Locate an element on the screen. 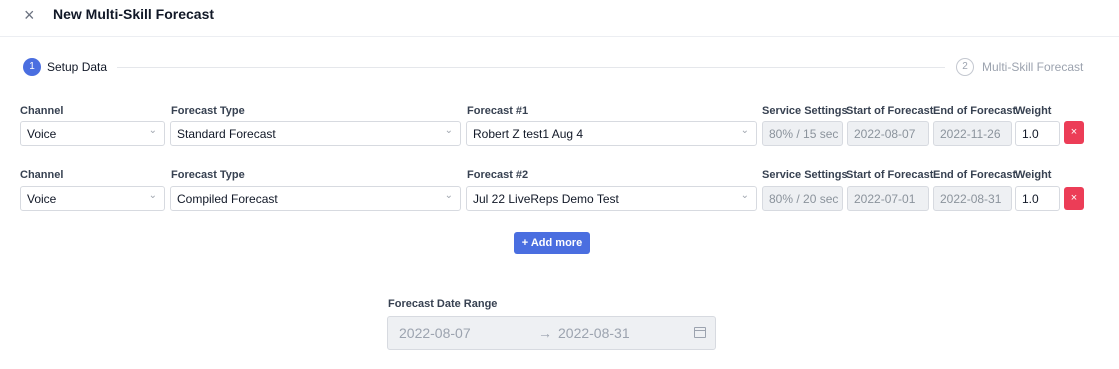 This screenshot has width=1119, height=369. stepper-connector is located at coordinates (531, 67).